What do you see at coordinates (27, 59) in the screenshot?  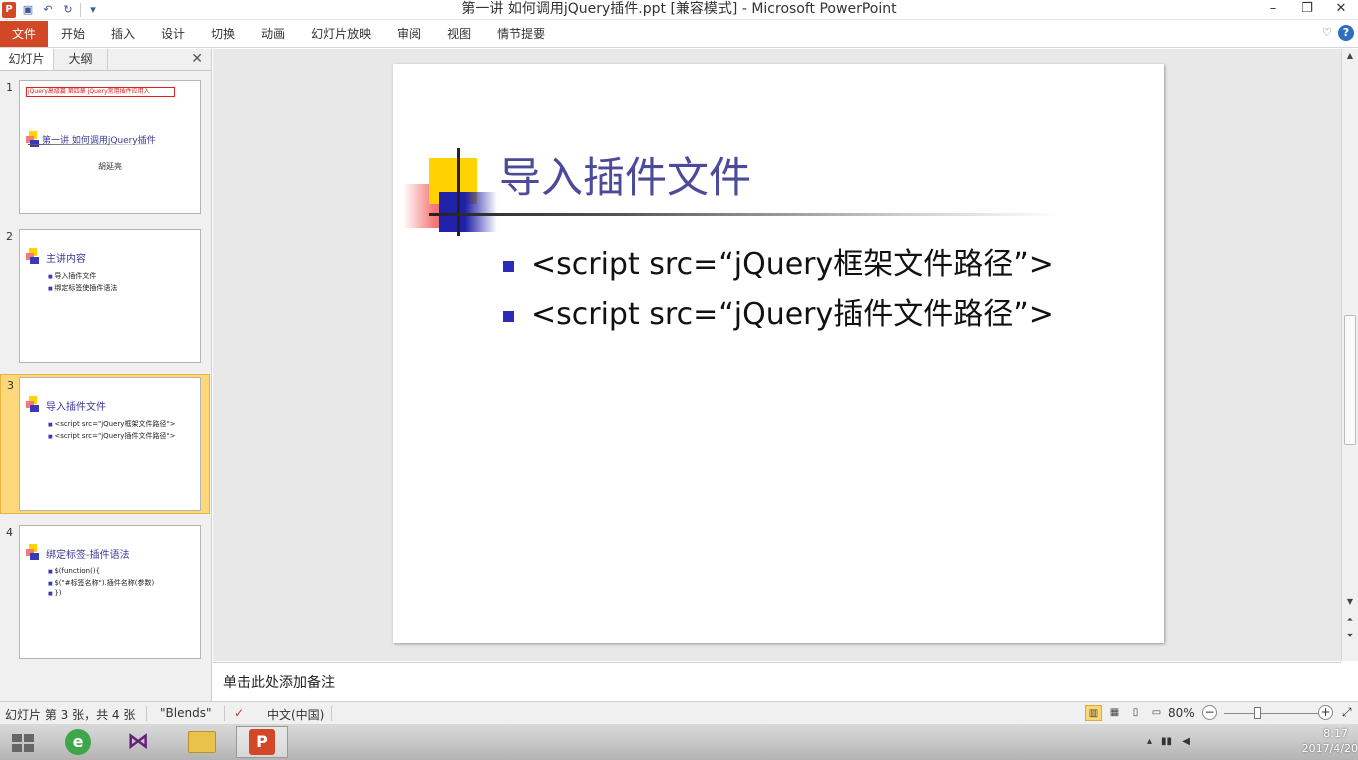 I see `tab-slides: 幻灯片` at bounding box center [27, 59].